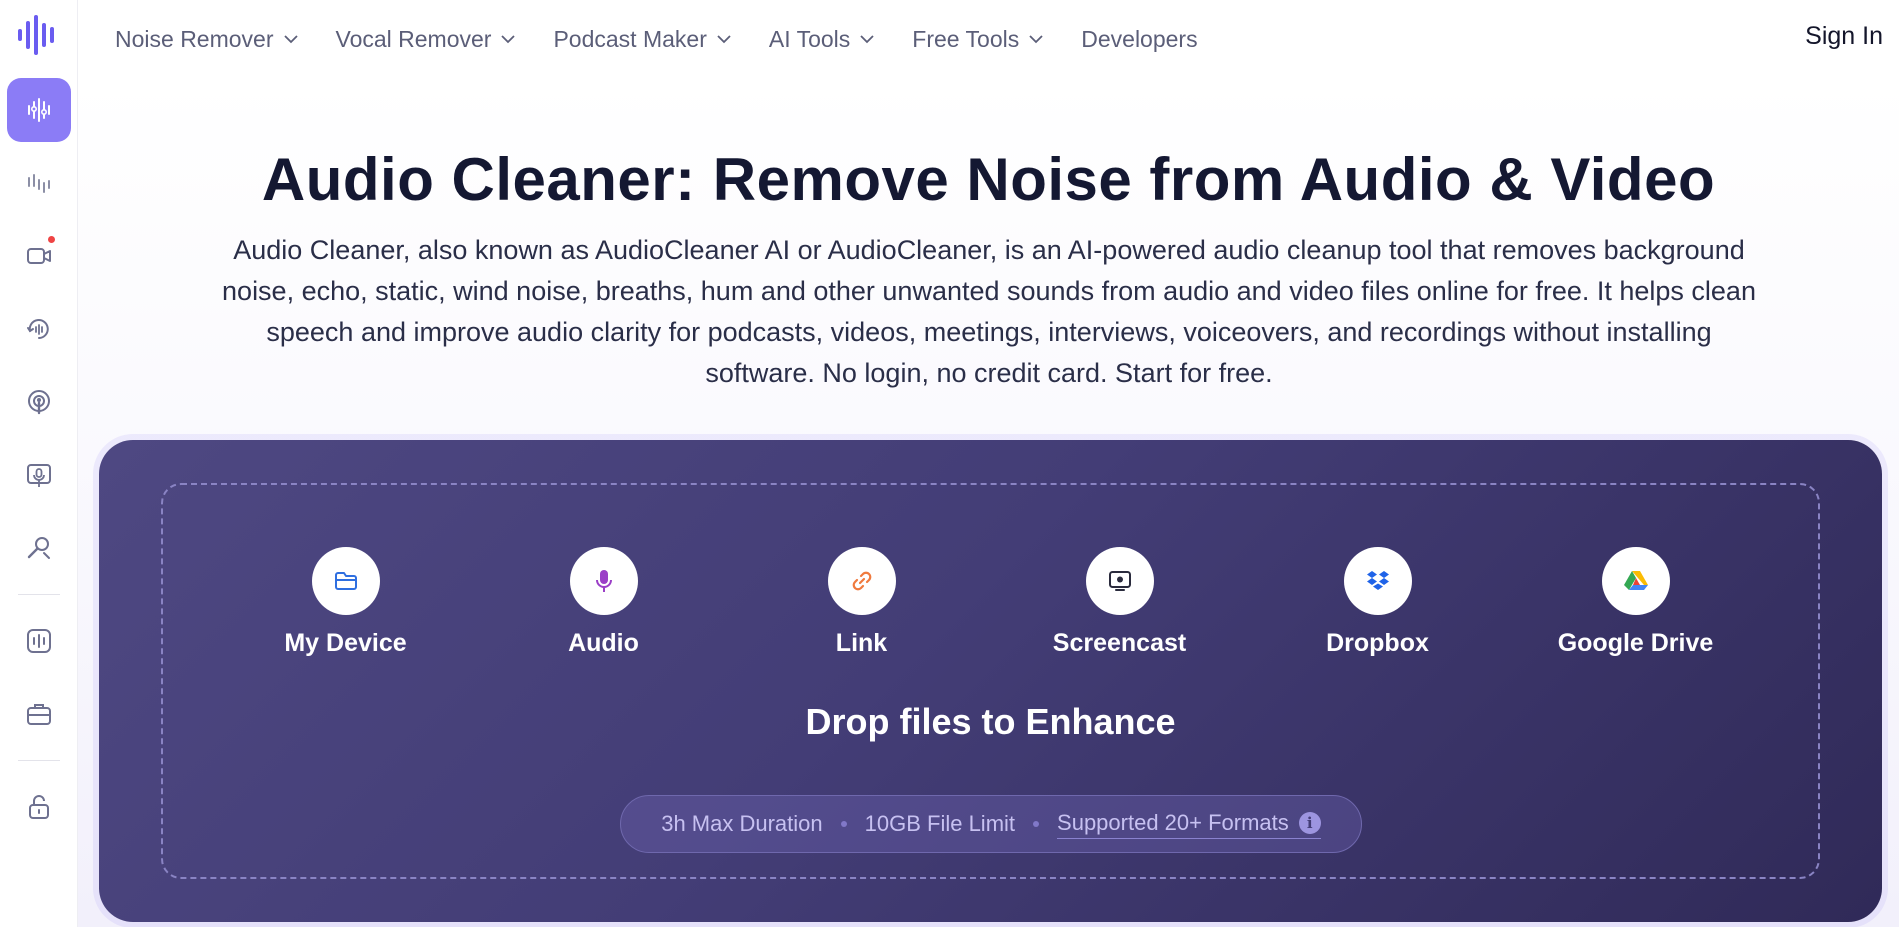  I want to click on dropbox-icon, so click(1377, 580).